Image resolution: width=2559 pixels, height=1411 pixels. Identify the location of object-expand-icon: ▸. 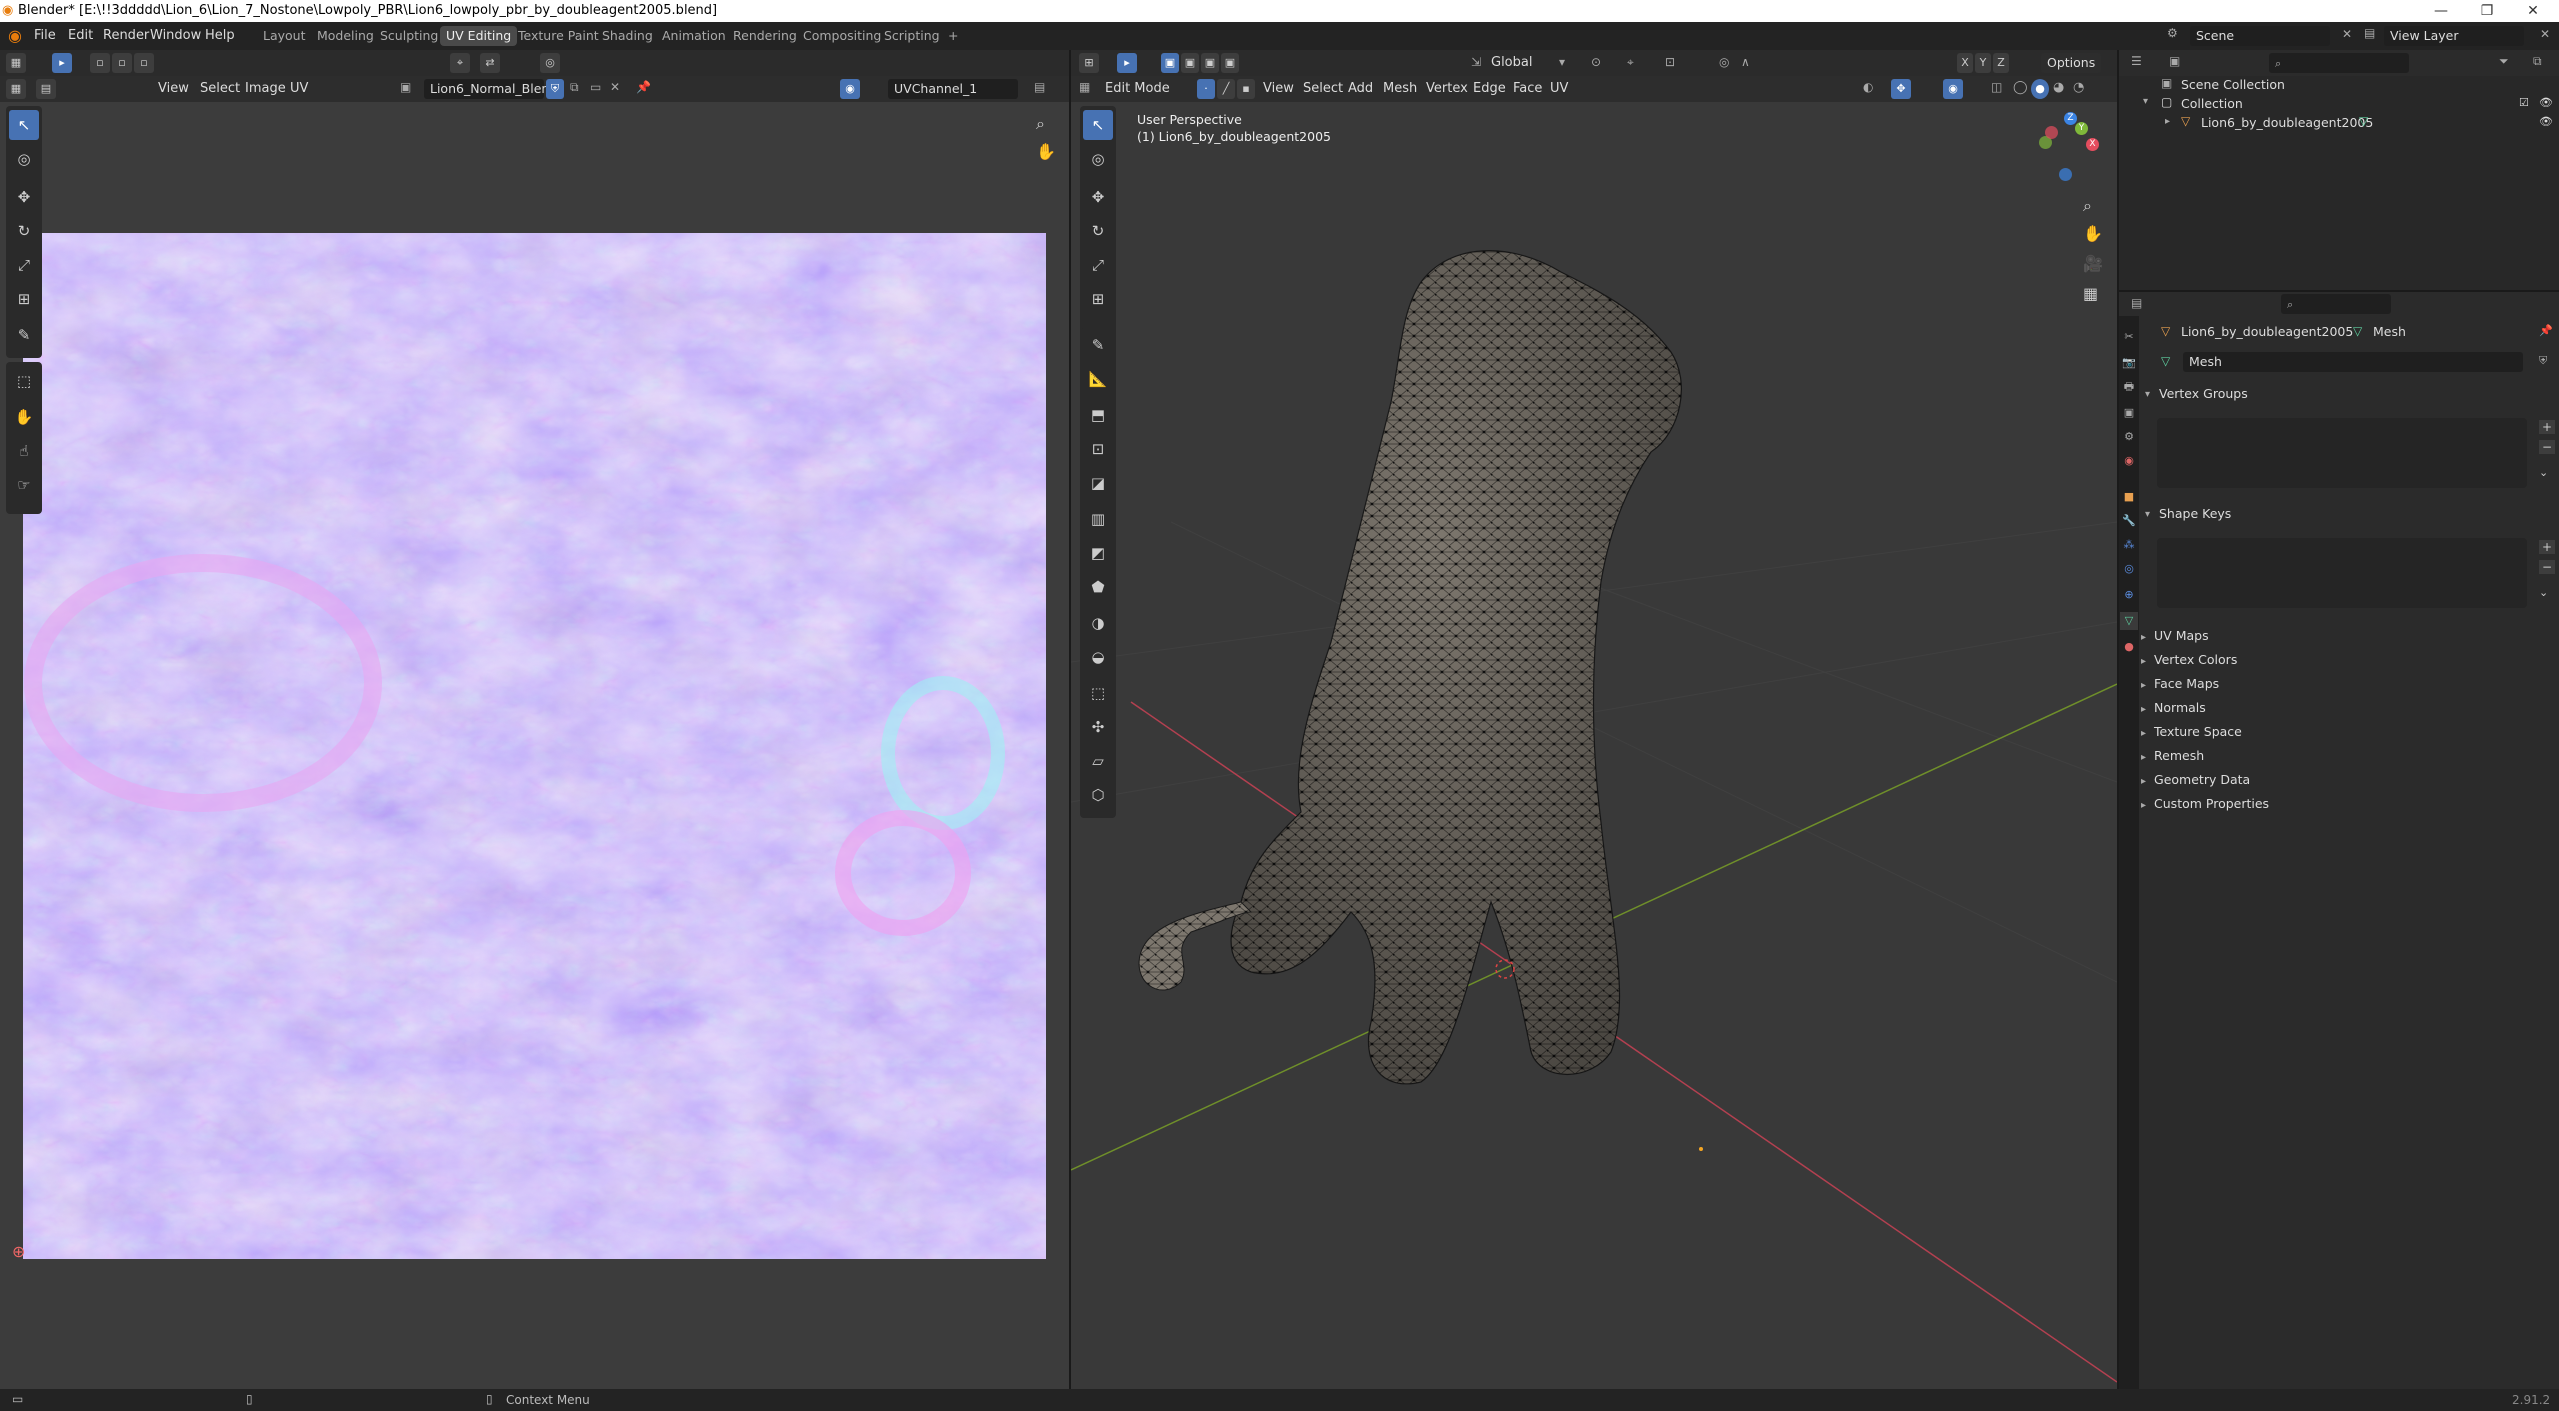
(2167, 121).